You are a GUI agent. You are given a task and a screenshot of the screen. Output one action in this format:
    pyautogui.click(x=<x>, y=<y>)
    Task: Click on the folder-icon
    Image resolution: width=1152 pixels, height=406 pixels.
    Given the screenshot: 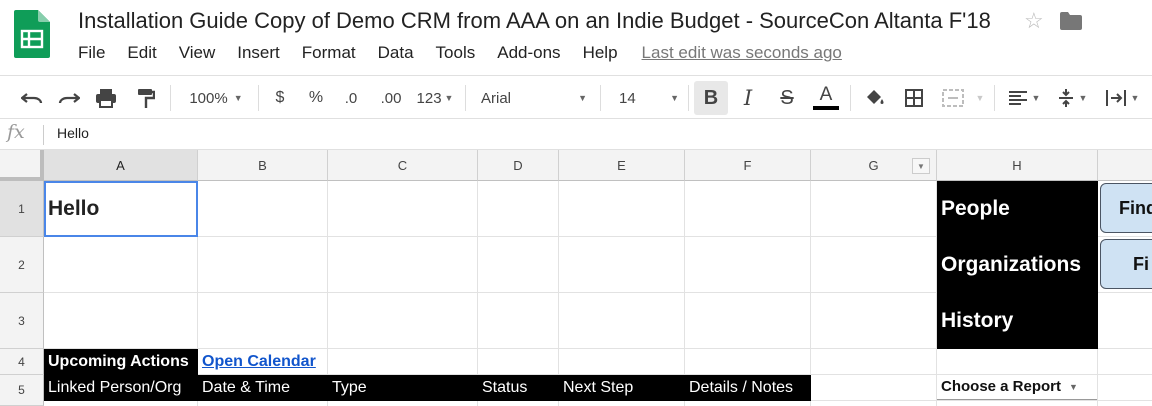 What is the action you would take?
    pyautogui.click(x=1071, y=21)
    